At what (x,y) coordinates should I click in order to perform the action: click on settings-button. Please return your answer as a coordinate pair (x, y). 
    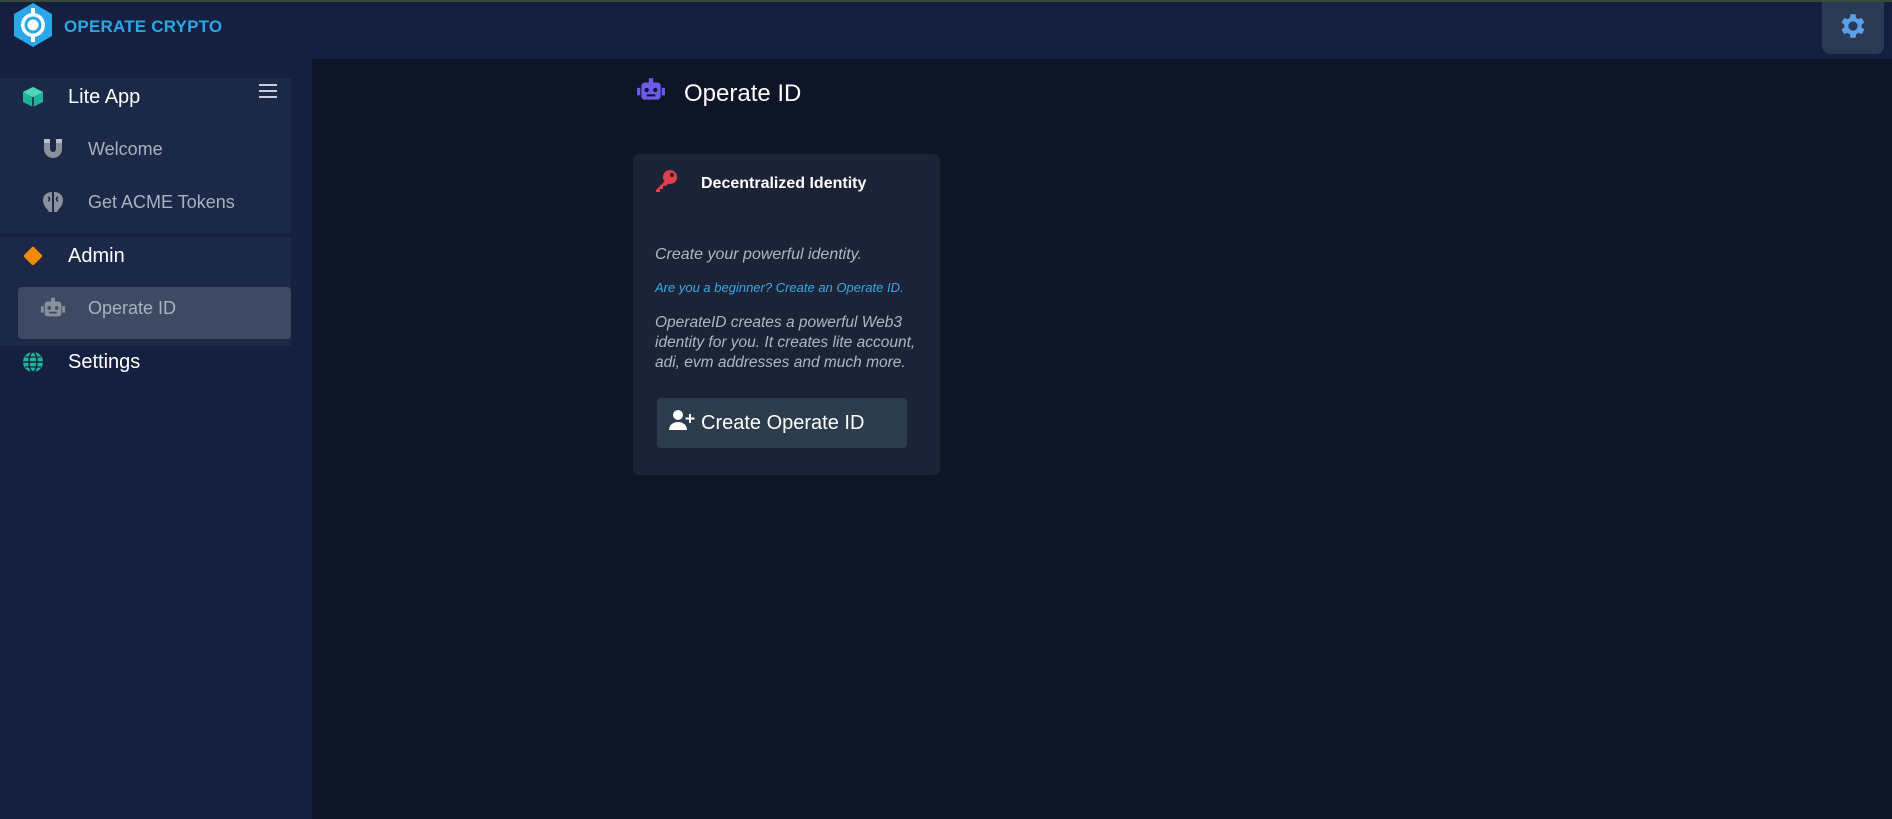
    Looking at the image, I should click on (1853, 28).